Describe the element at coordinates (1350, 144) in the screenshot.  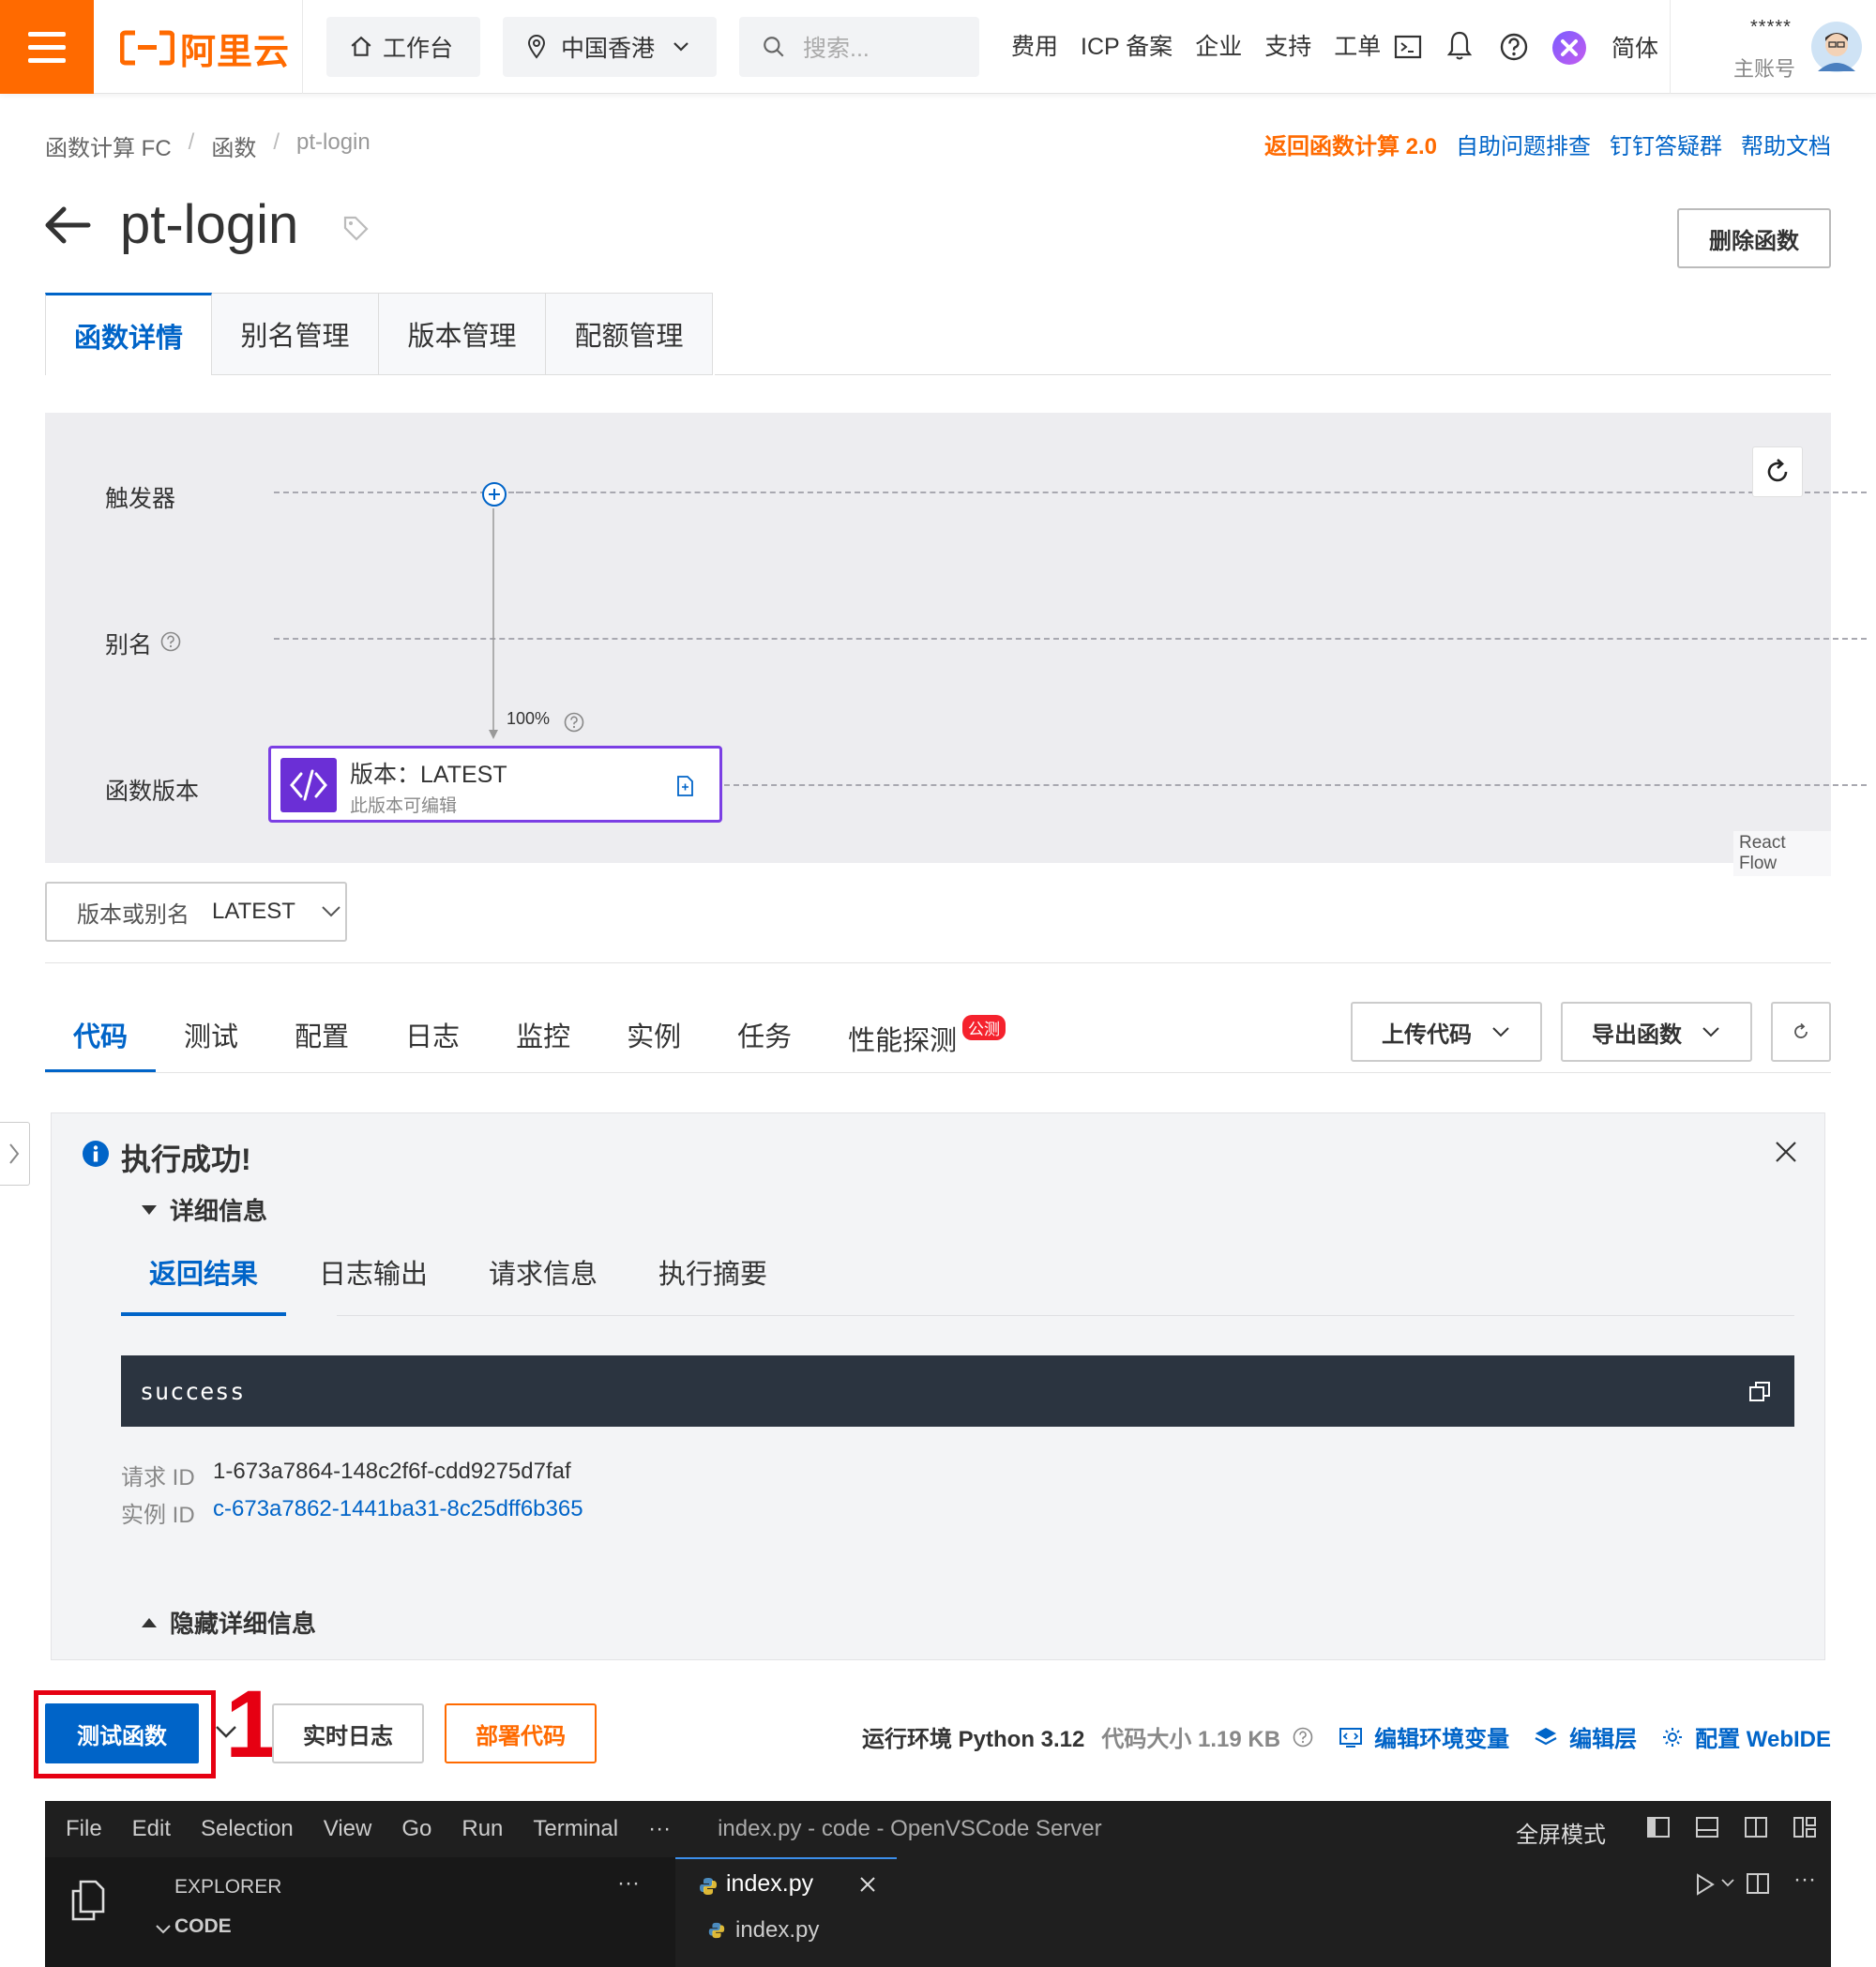
I see `back-to-fc2-link: 返回函数计算 2.0` at that location.